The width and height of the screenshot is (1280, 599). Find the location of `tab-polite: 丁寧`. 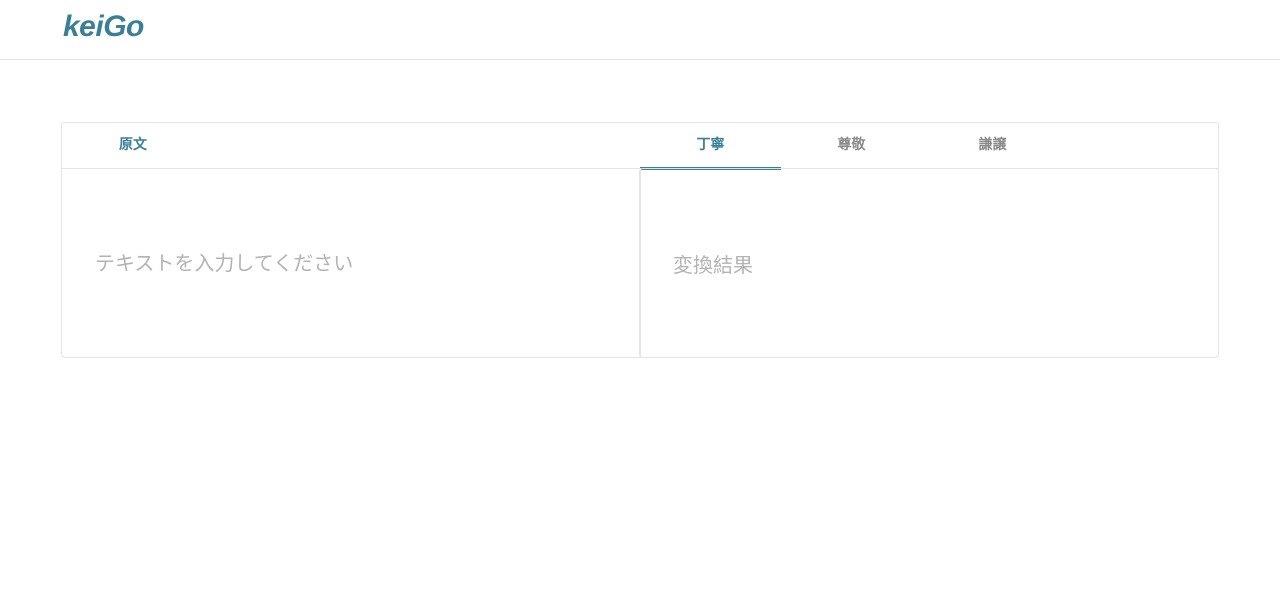

tab-polite: 丁寧 is located at coordinates (710, 146).